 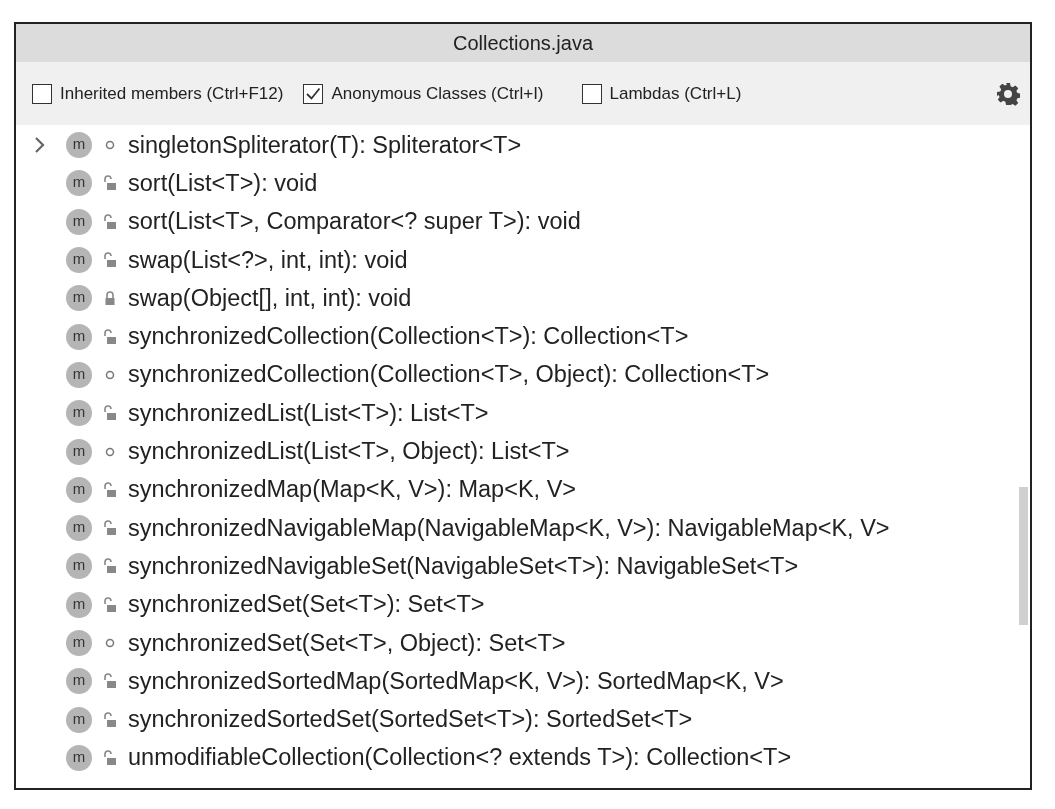 What do you see at coordinates (1008, 93) in the screenshot?
I see `settings-icon` at bounding box center [1008, 93].